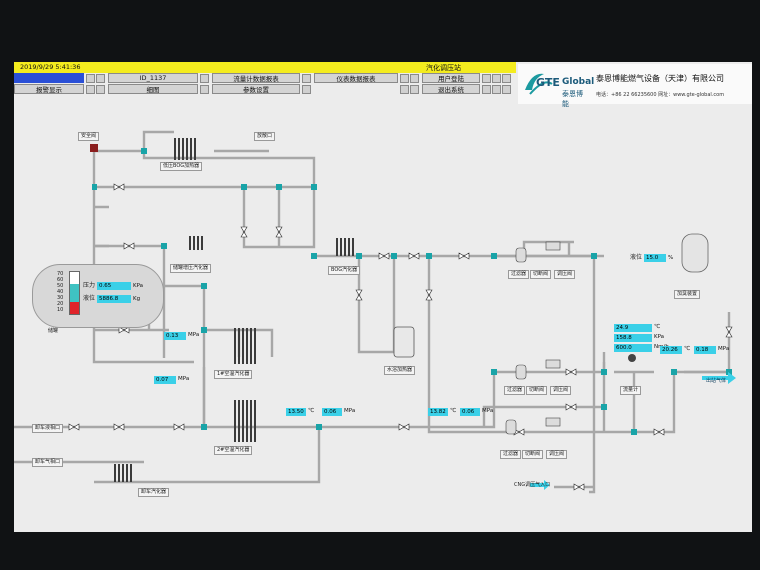 The image size is (760, 570). I want to click on shutoff-label-3: 切断阀, so click(533, 454).